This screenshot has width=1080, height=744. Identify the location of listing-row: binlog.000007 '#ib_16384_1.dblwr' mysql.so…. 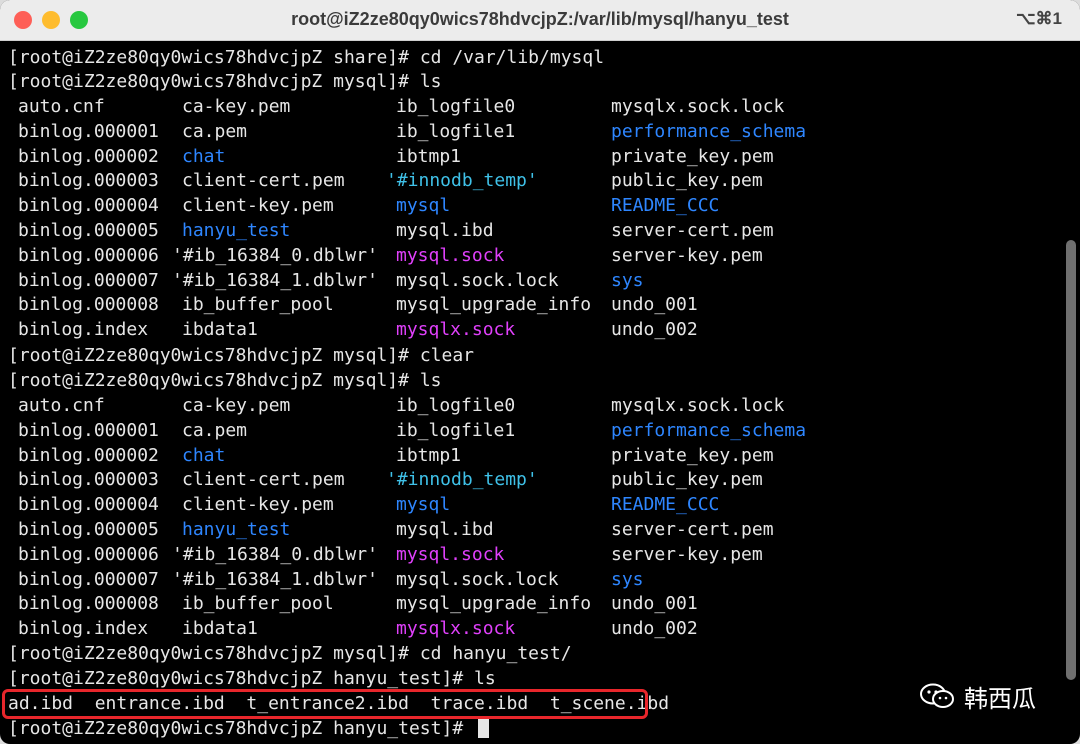
(528, 580).